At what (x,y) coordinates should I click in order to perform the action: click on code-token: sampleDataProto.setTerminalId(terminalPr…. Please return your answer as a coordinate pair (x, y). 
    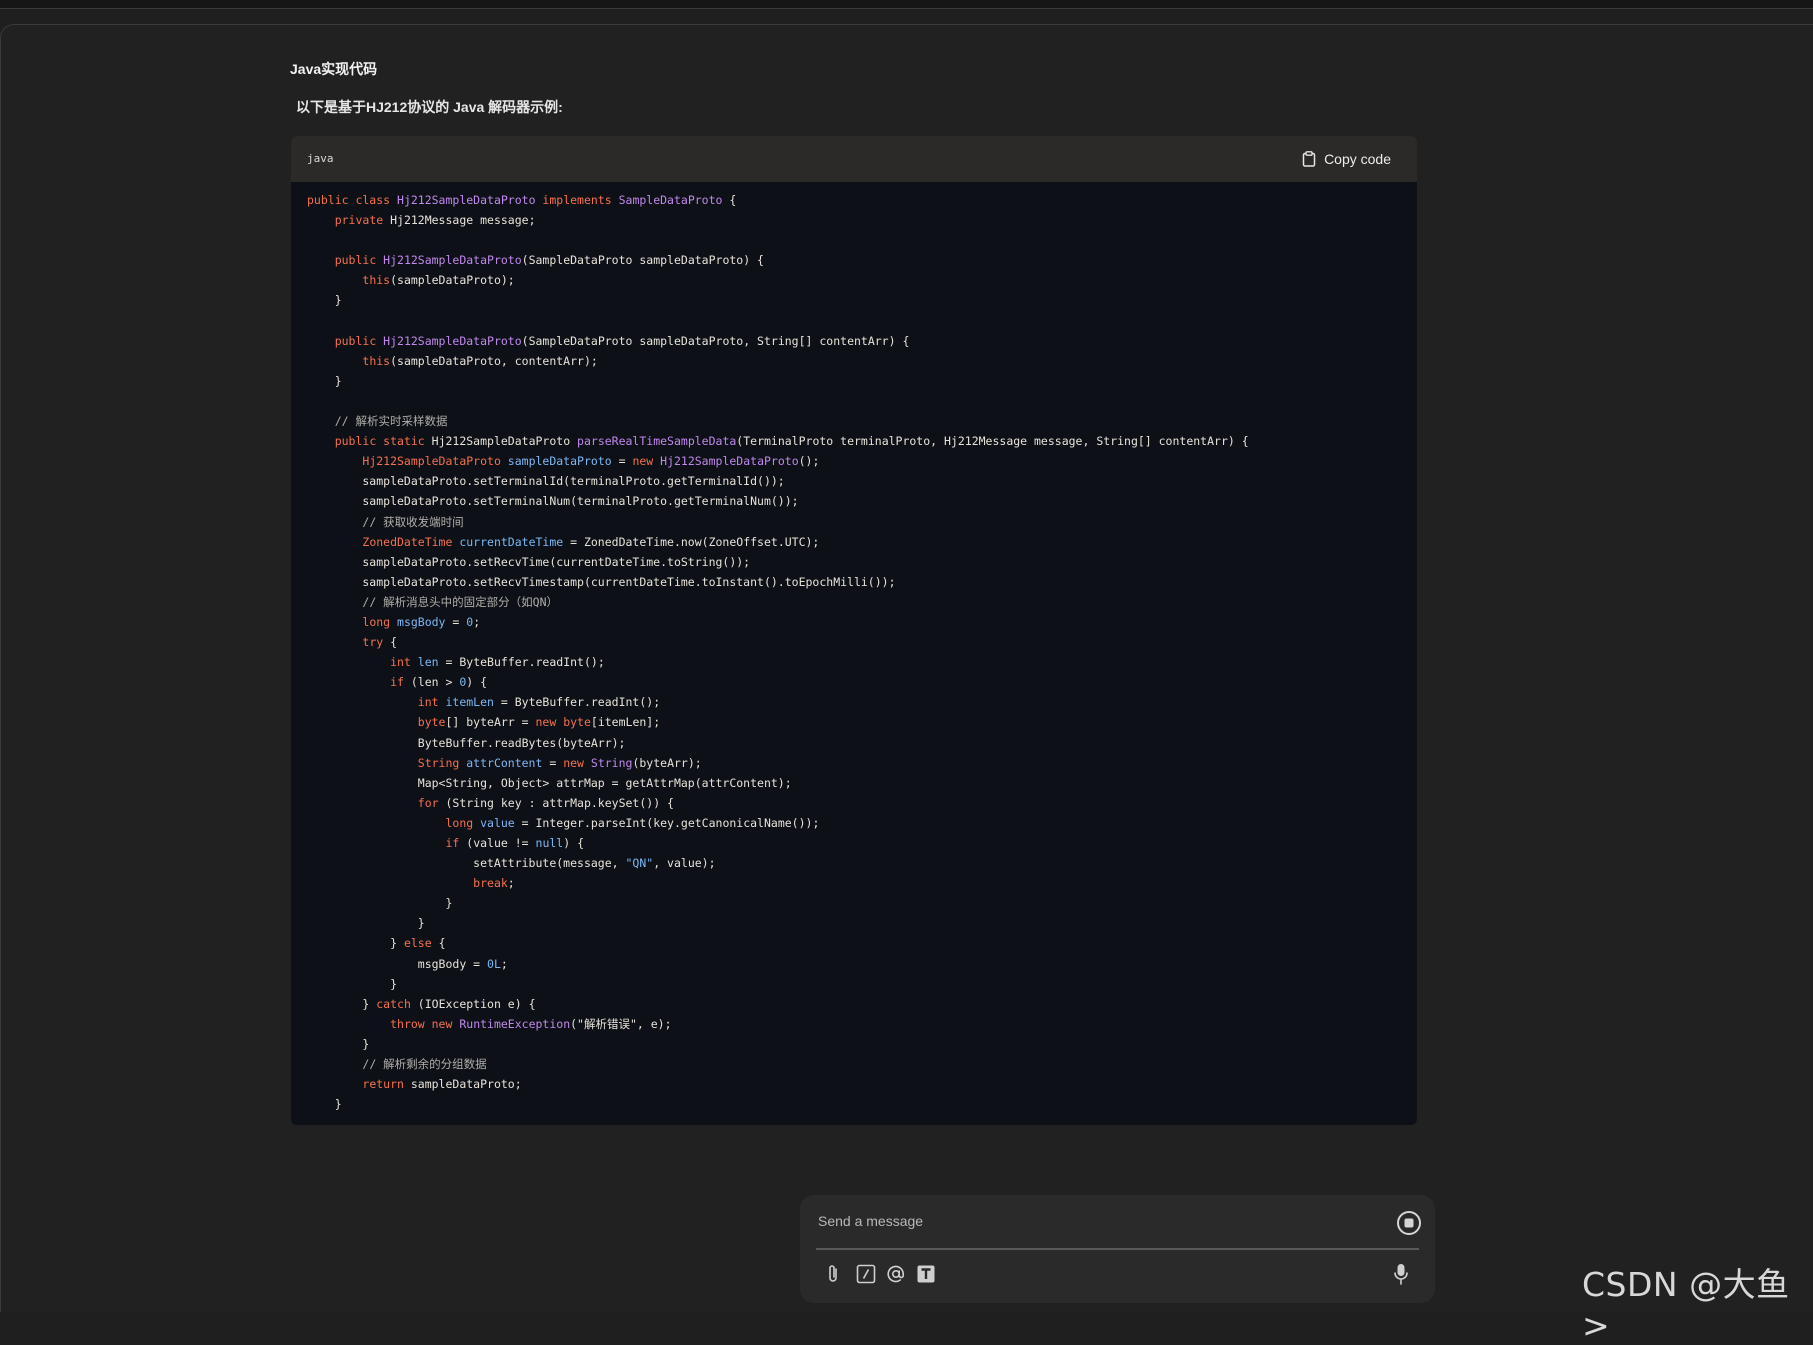
    Looking at the image, I should click on (546, 481).